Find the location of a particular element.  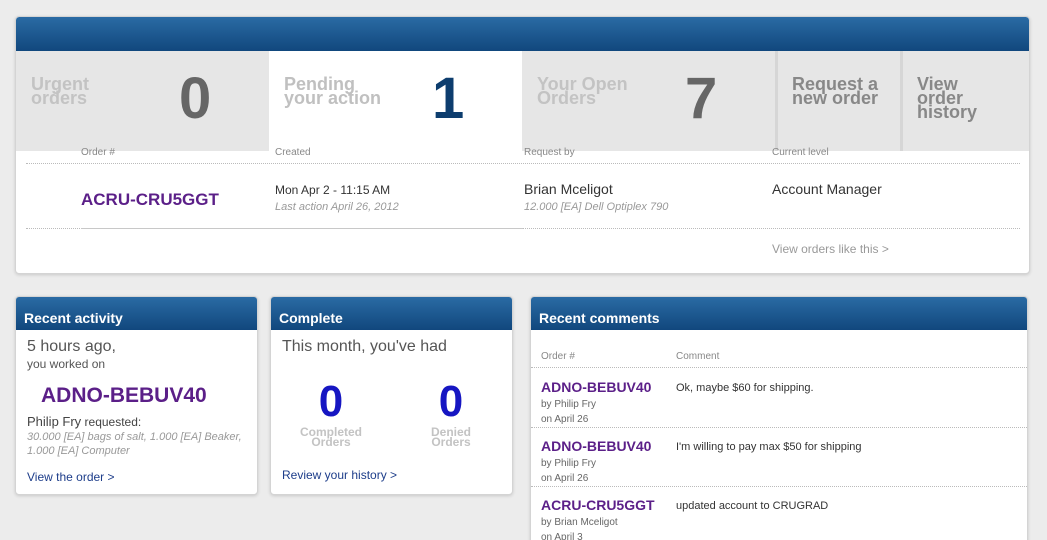

urgent-orders-count: 0 is located at coordinates (195, 98).